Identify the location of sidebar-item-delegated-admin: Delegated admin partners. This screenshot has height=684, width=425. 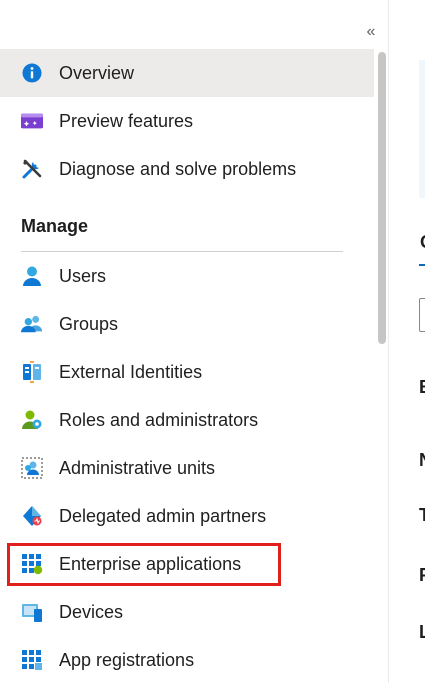
(187, 516).